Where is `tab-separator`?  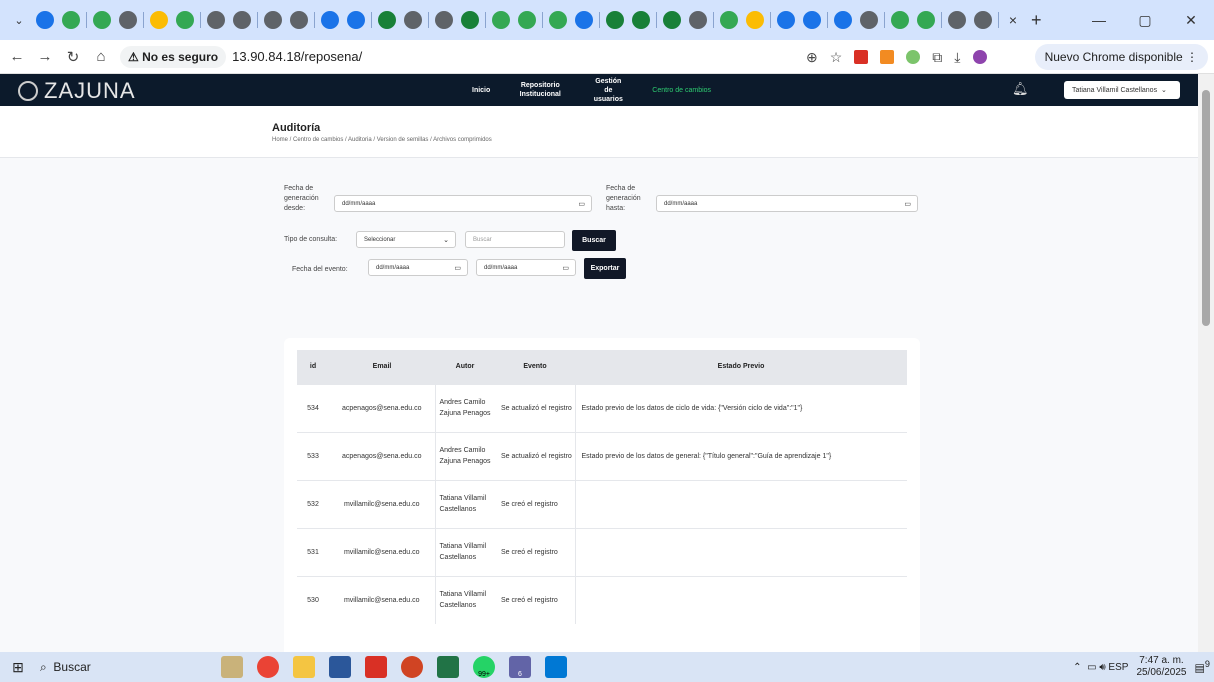 tab-separator is located at coordinates (200, 20).